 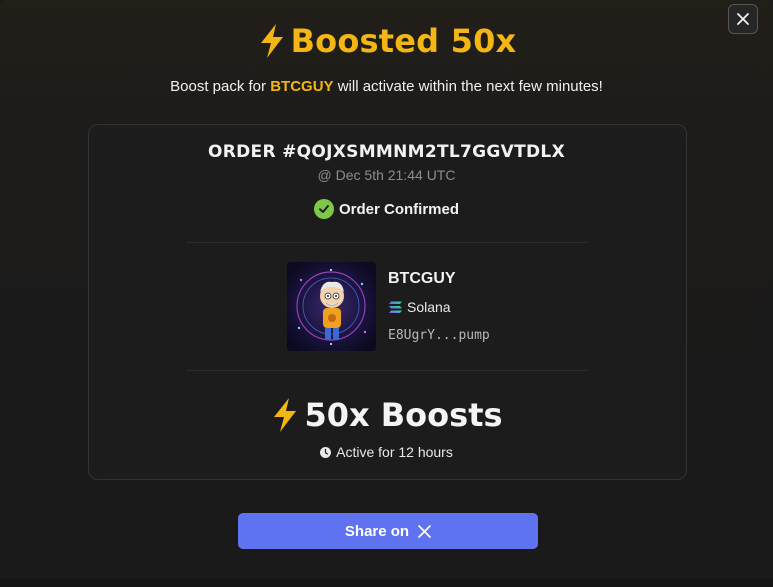 I want to click on share-on-x-button: Share on, so click(x=388, y=531).